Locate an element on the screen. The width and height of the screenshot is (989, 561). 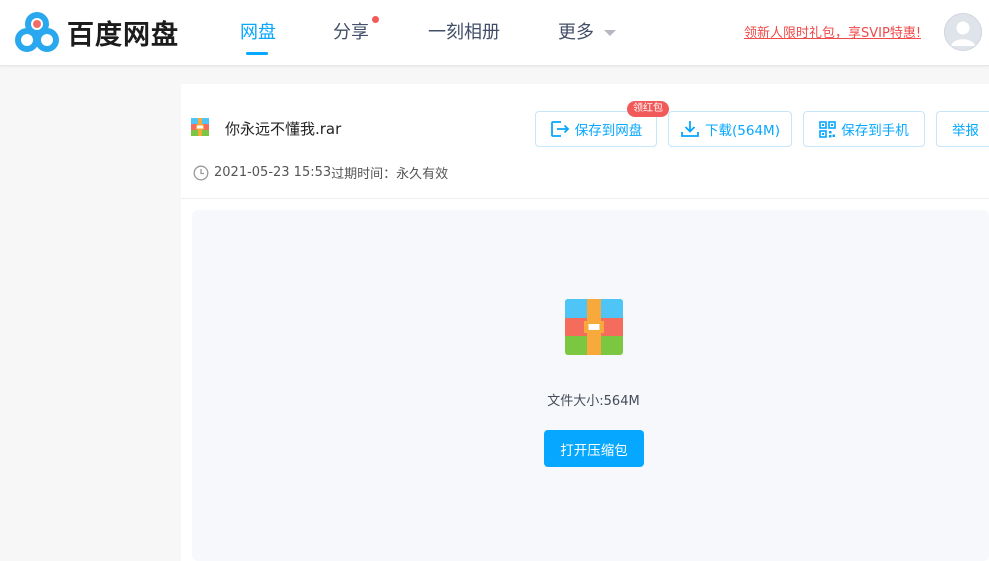
download-label: 下载(564M) is located at coordinates (742, 131).